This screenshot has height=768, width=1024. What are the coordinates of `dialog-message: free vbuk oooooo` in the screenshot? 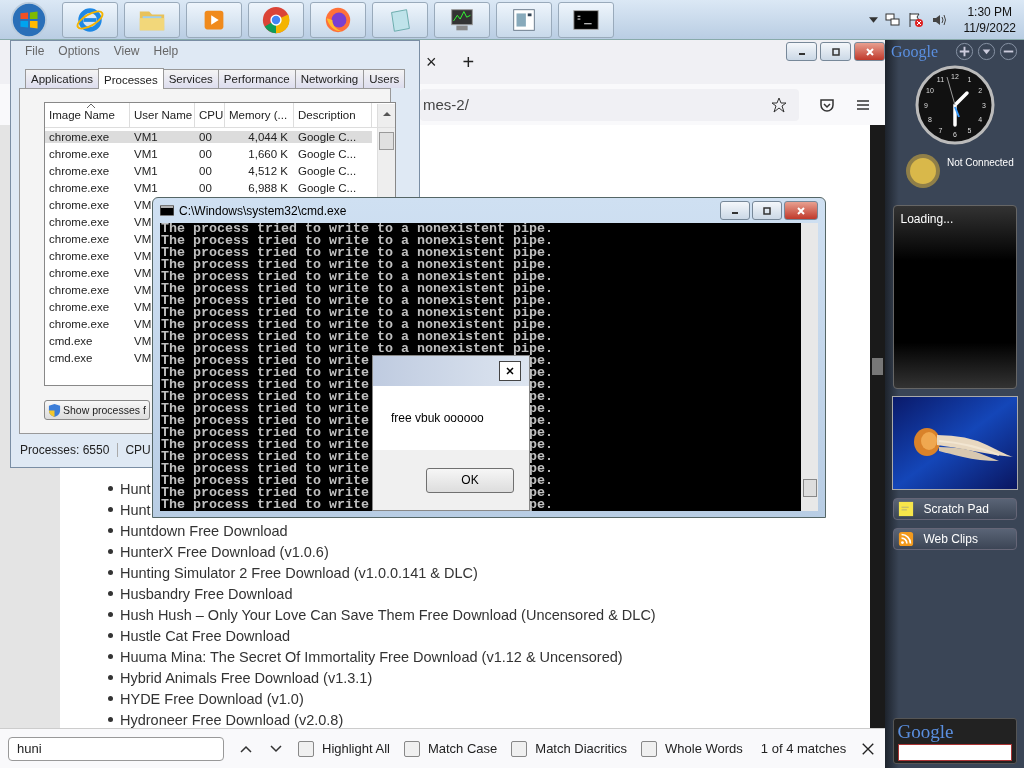 It's located at (437, 418).